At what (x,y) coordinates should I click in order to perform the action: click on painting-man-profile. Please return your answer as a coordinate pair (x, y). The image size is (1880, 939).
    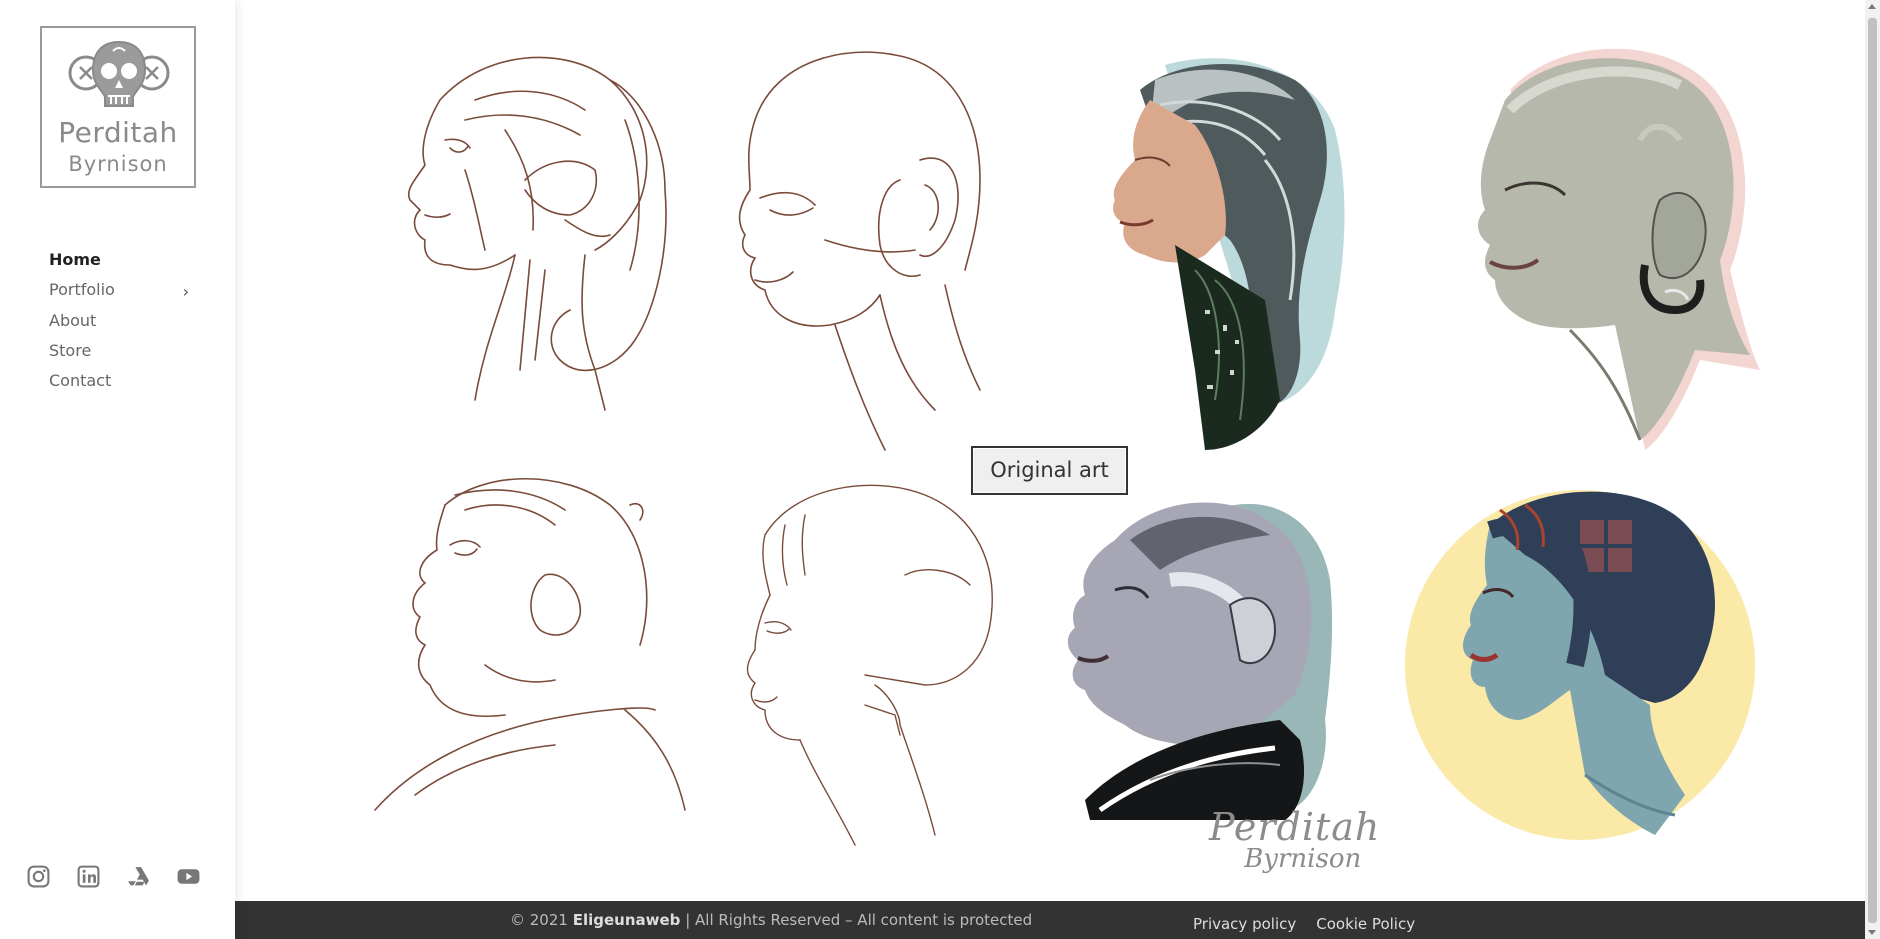
    Looking at the image, I should click on (1200, 661).